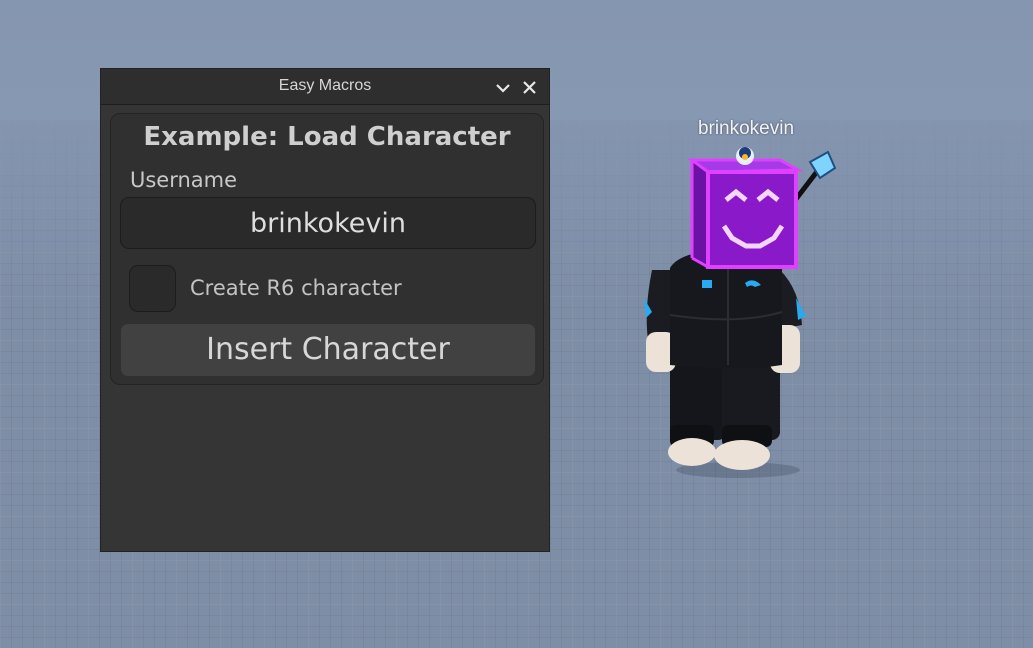 The image size is (1033, 648). I want to click on panel-title: Example: Load Character, so click(327, 137).